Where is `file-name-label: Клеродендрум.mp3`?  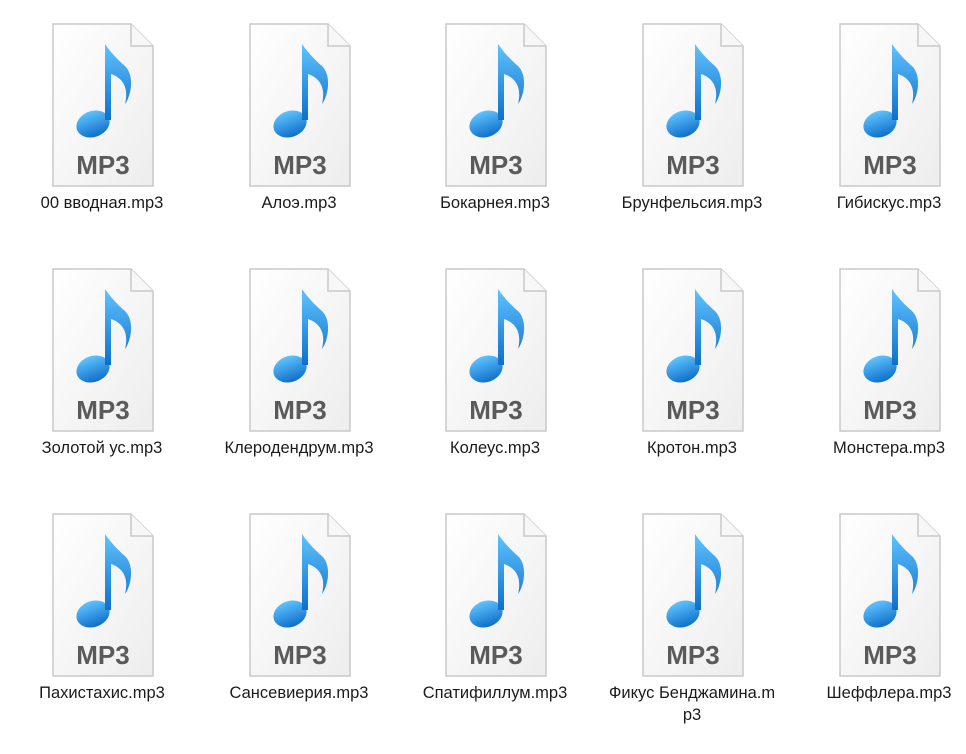 file-name-label: Клеродендрум.mp3 is located at coordinates (299, 448).